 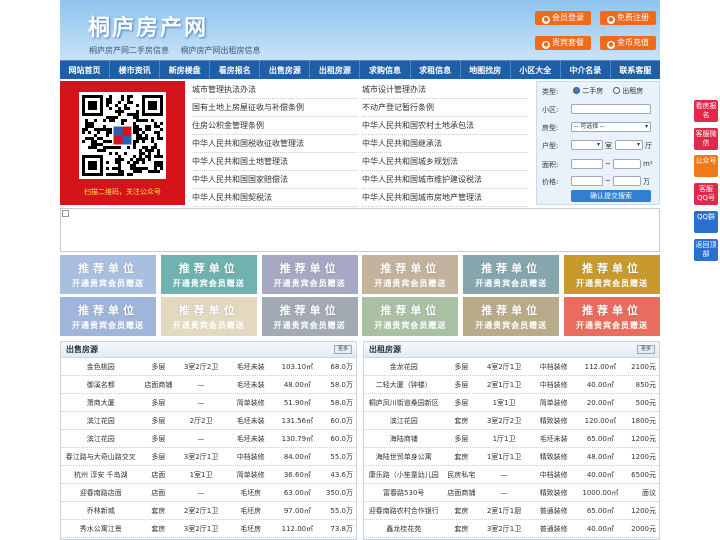 What do you see at coordinates (444, 180) in the screenshot?
I see `policy-link: 中华人民共和国城市维护建设税法` at bounding box center [444, 180].